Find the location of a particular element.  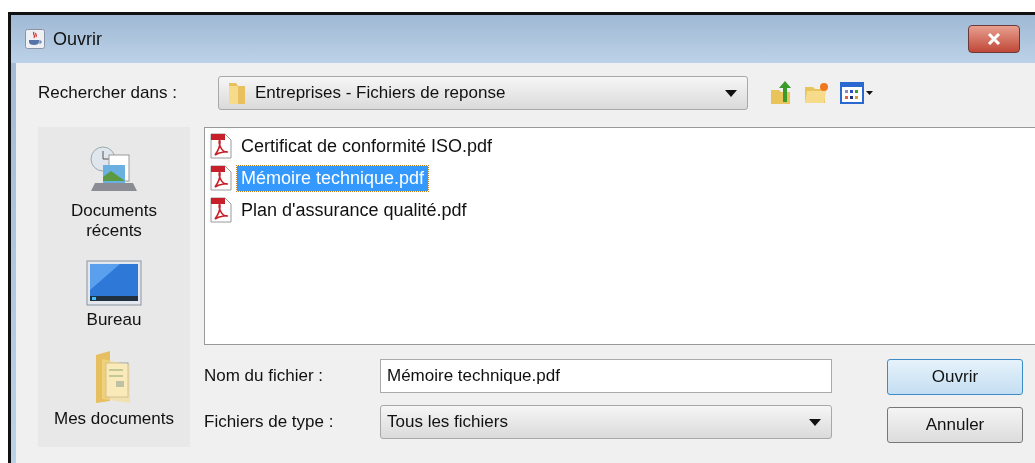

file-type-dropdown: Tous les fichiers is located at coordinates (606, 422).